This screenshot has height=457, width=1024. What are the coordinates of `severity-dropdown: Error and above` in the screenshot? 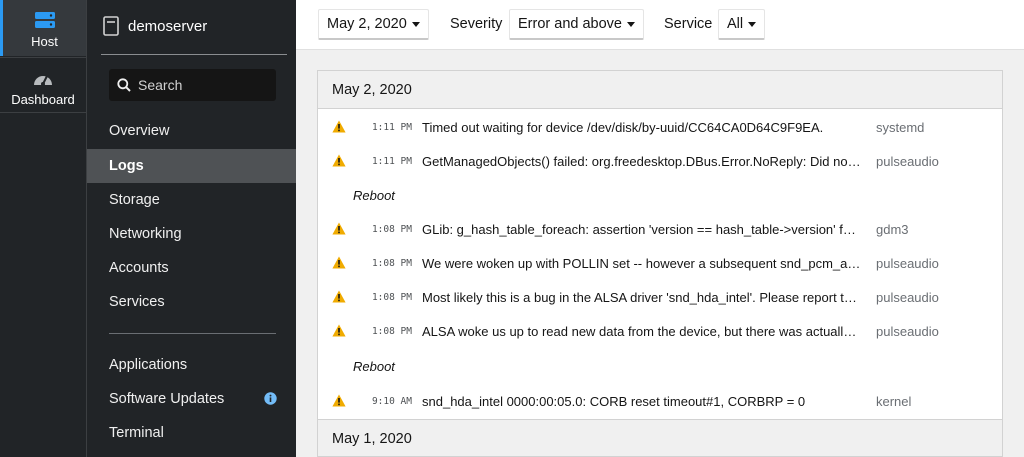 It's located at (576, 24).